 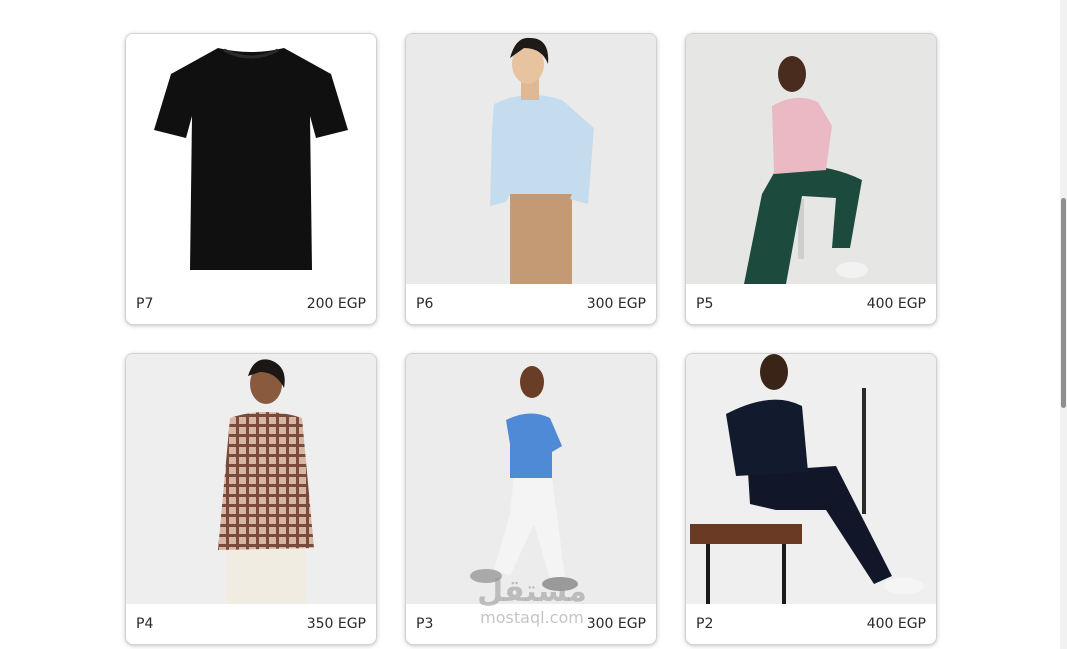 I want to click on product-card: P2 400 EGP, so click(x=811, y=499).